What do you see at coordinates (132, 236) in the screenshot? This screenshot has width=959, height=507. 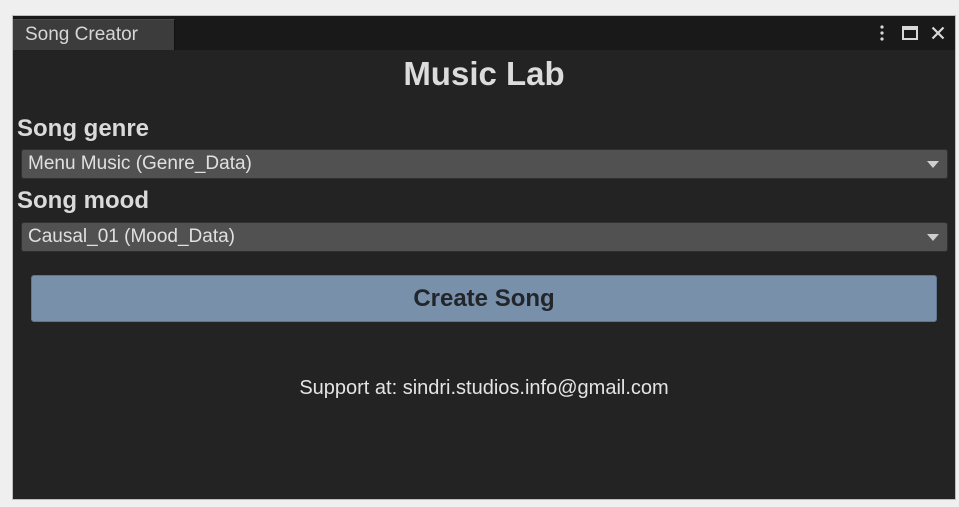 I see `song-mood-selected-value: Causal_01 (Mood_Data)` at bounding box center [132, 236].